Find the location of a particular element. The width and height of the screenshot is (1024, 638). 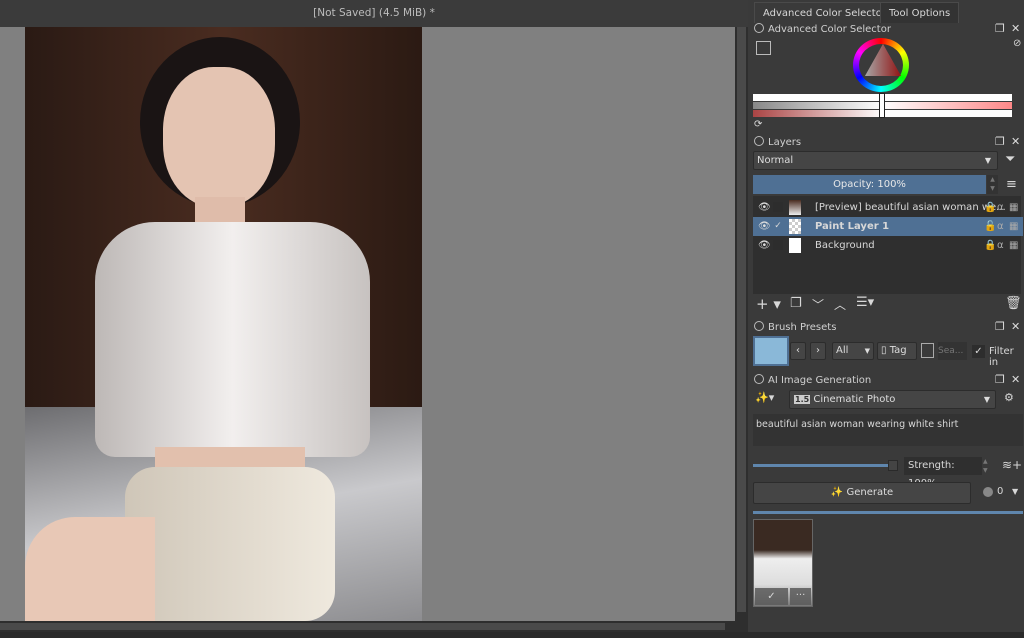

docker-title-layers: Layers is located at coordinates (777, 143).